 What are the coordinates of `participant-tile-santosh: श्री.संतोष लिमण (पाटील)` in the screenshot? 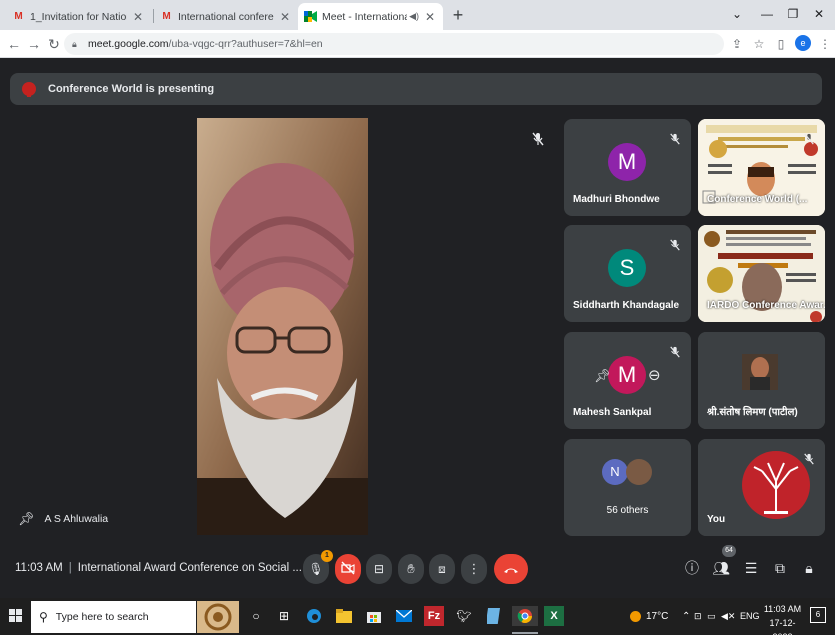 It's located at (761, 380).